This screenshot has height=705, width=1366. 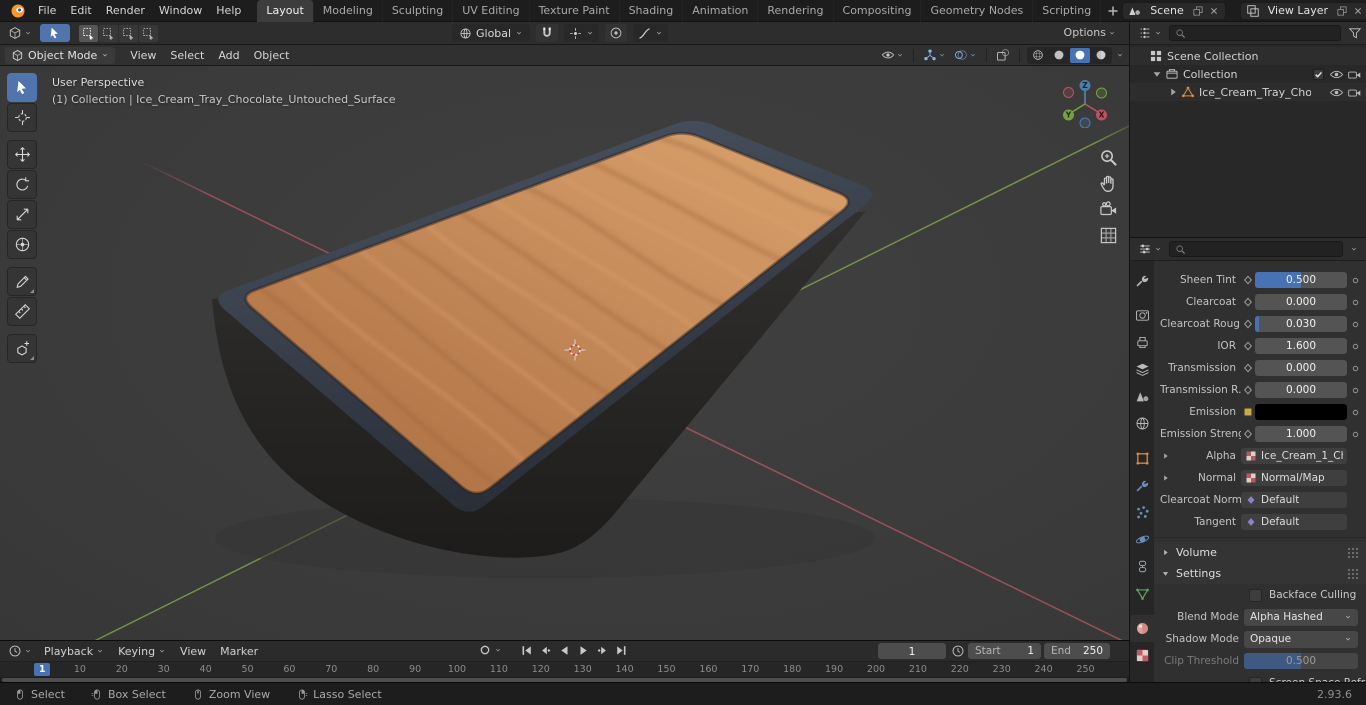 What do you see at coordinates (1262, 33) in the screenshot?
I see `outliner-search-input` at bounding box center [1262, 33].